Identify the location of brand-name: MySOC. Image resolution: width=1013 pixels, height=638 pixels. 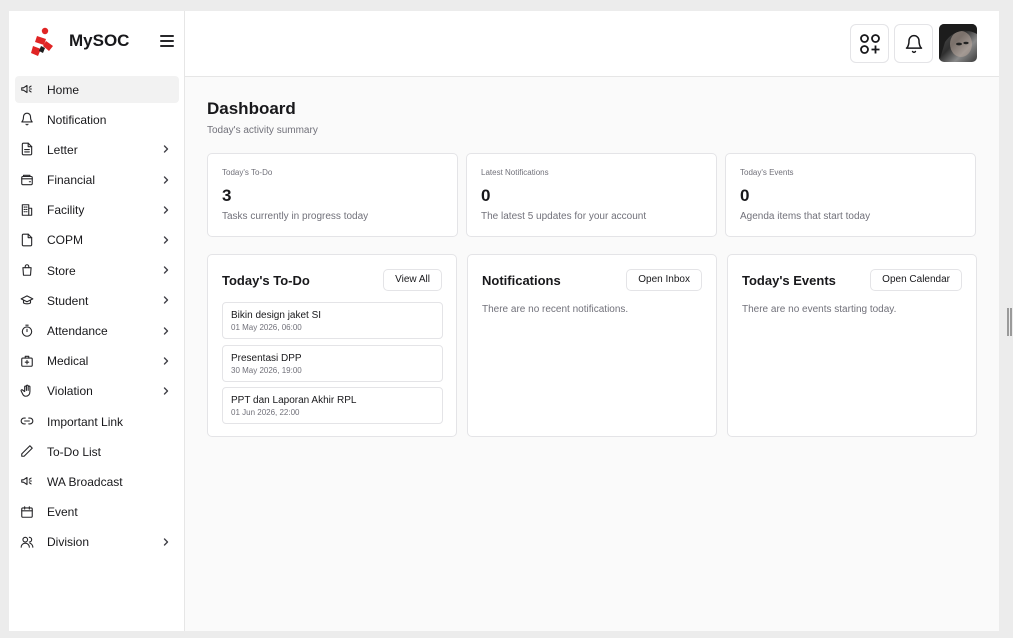
(99, 40).